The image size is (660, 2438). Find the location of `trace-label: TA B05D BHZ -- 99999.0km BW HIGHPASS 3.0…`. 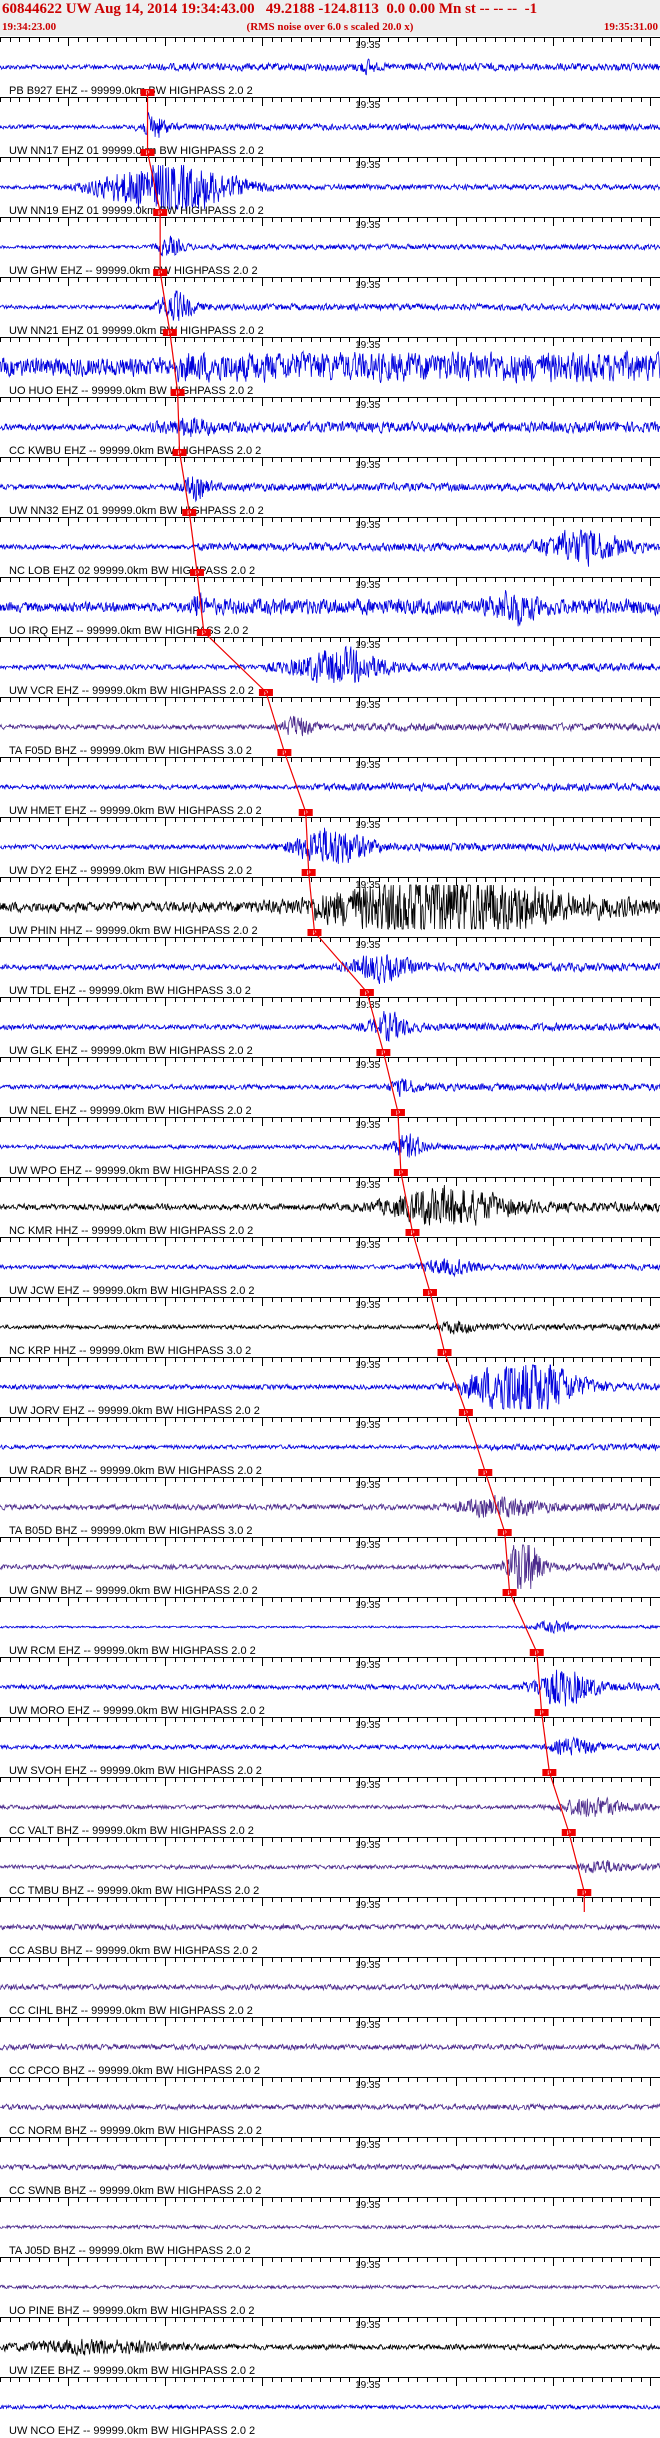

trace-label: TA B05D BHZ -- 99999.0km BW HIGHPASS 3.0… is located at coordinates (131, 1531).